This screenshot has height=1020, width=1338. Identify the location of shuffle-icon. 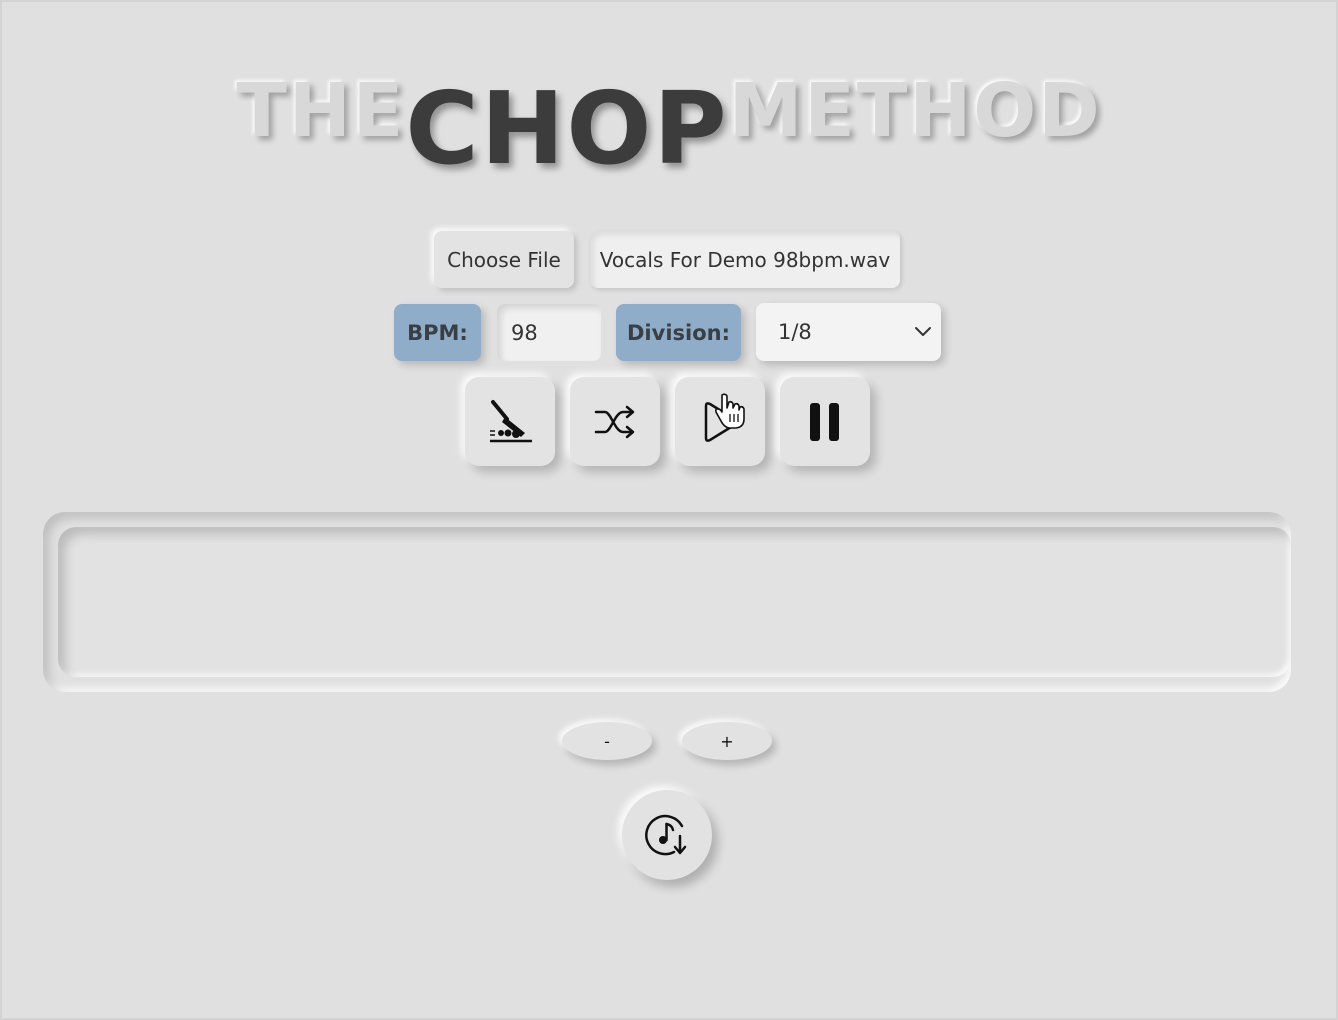
(614, 421).